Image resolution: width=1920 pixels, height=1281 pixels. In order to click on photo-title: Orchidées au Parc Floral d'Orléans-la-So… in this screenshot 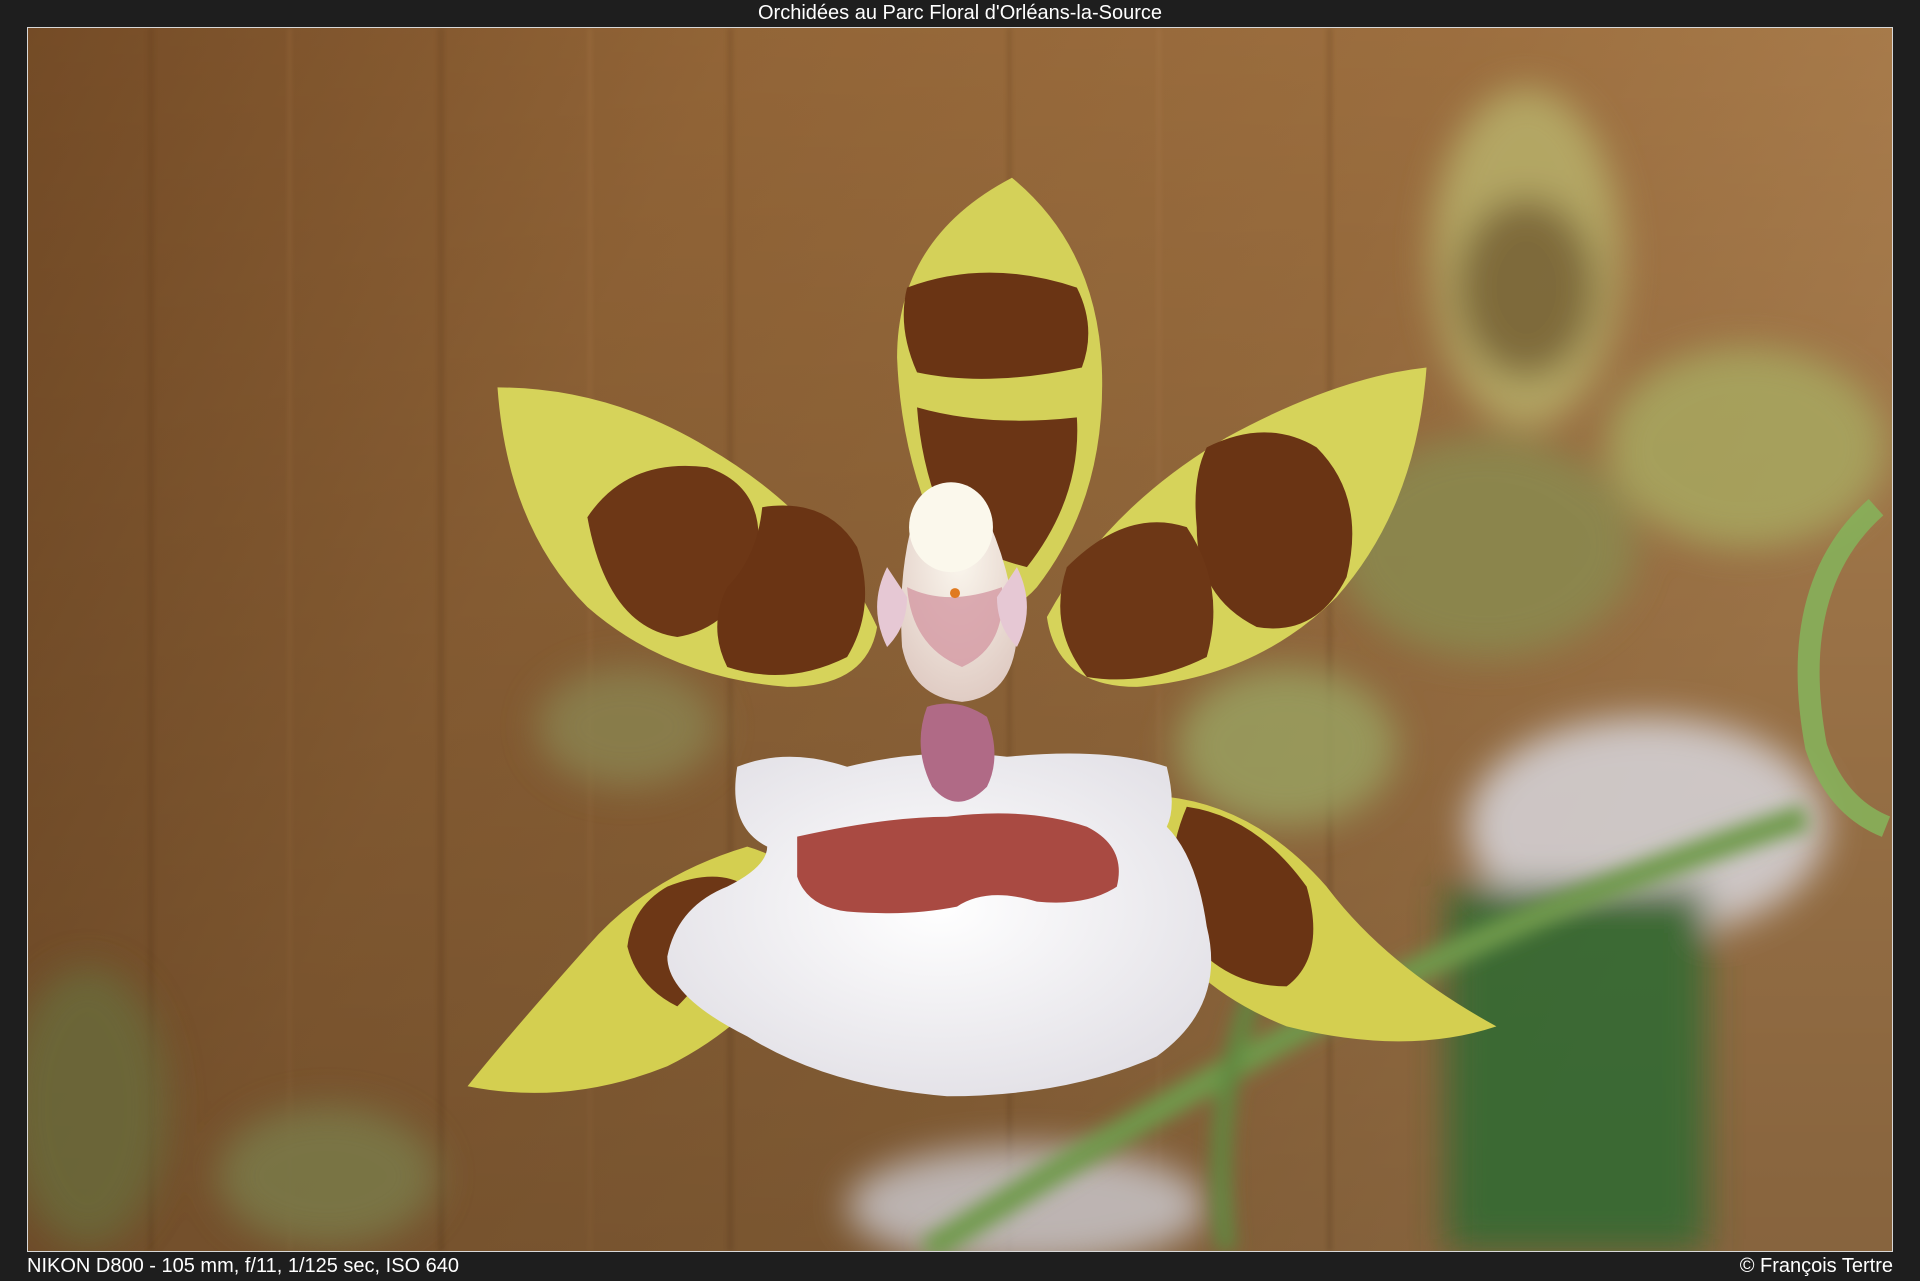, I will do `click(960, 13)`.